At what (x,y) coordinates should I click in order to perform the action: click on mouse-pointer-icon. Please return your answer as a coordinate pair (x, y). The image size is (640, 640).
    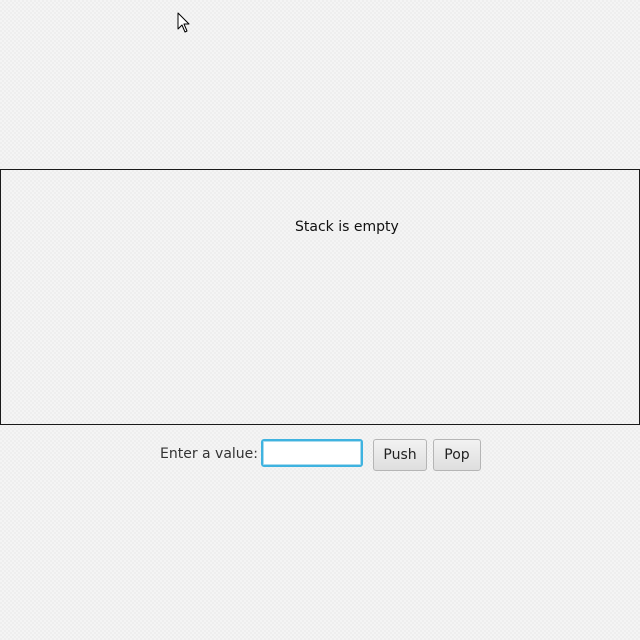
    Looking at the image, I should click on (183, 22).